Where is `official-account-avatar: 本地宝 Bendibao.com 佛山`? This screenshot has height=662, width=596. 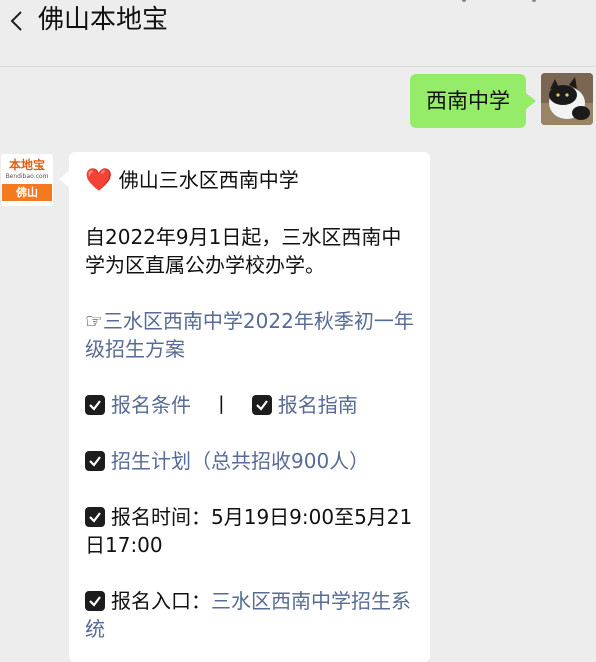 official-account-avatar: 本地宝 Bendibao.com 佛山 is located at coordinates (27, 180).